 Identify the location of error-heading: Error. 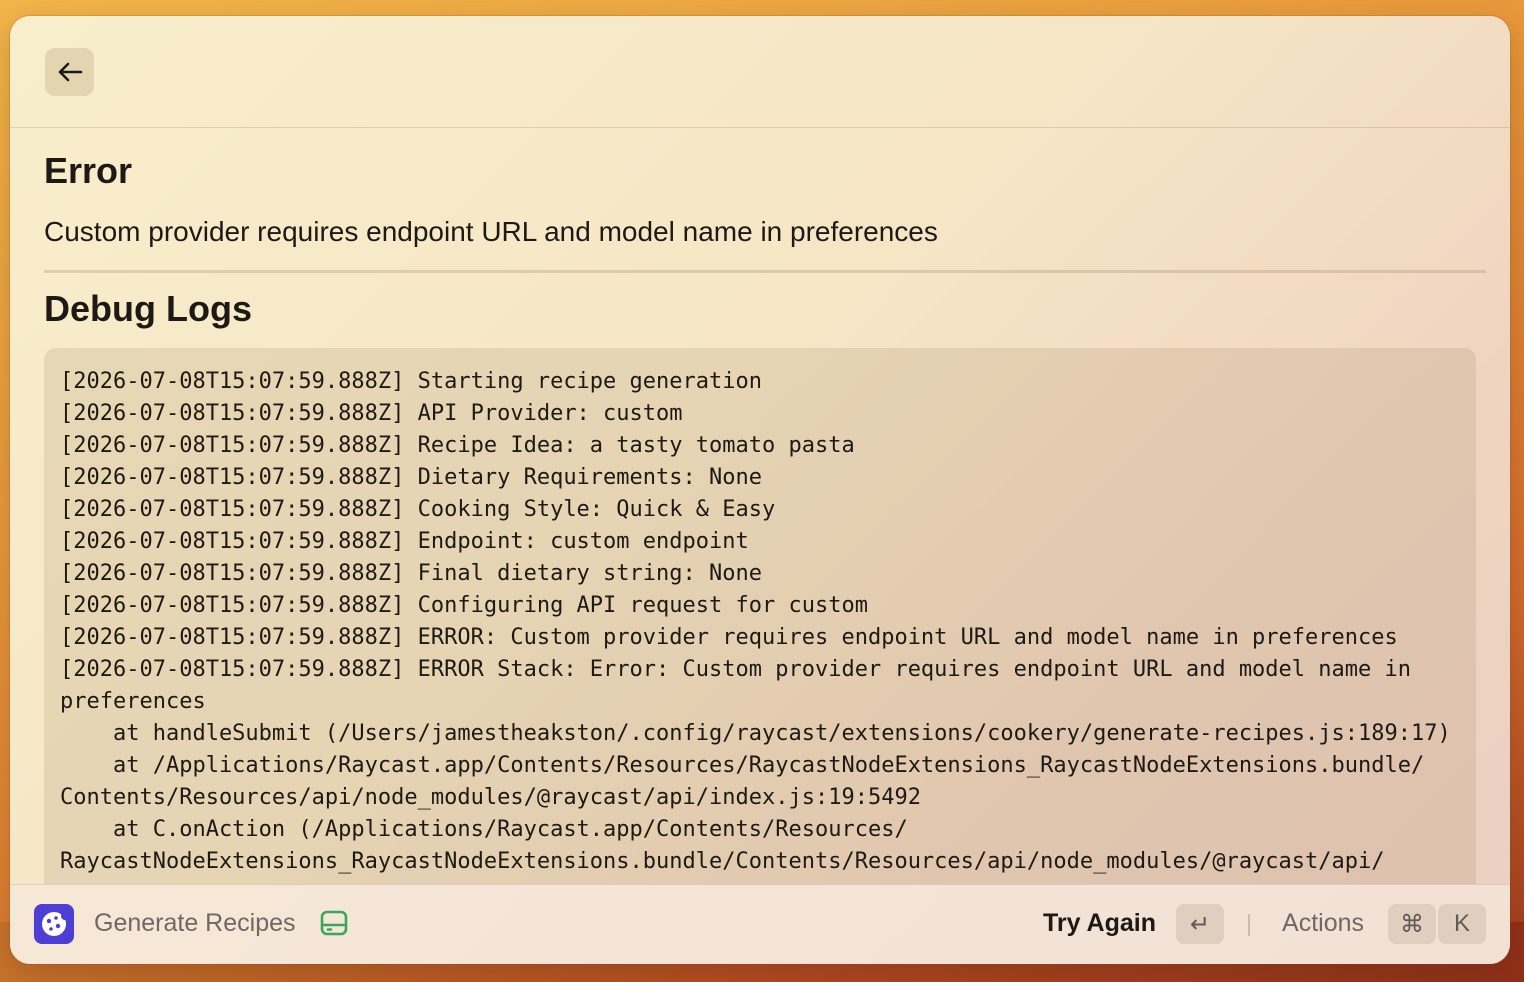
(88, 170).